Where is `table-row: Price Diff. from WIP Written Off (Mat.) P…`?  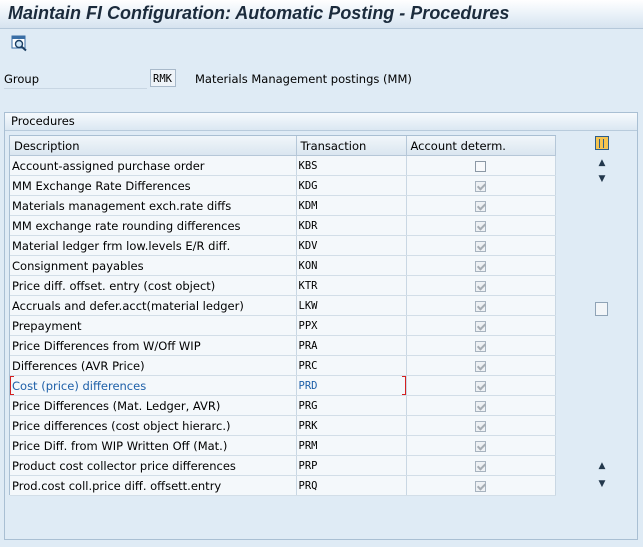
table-row: Price Diff. from WIP Written Off (Mat.) P… is located at coordinates (283, 445).